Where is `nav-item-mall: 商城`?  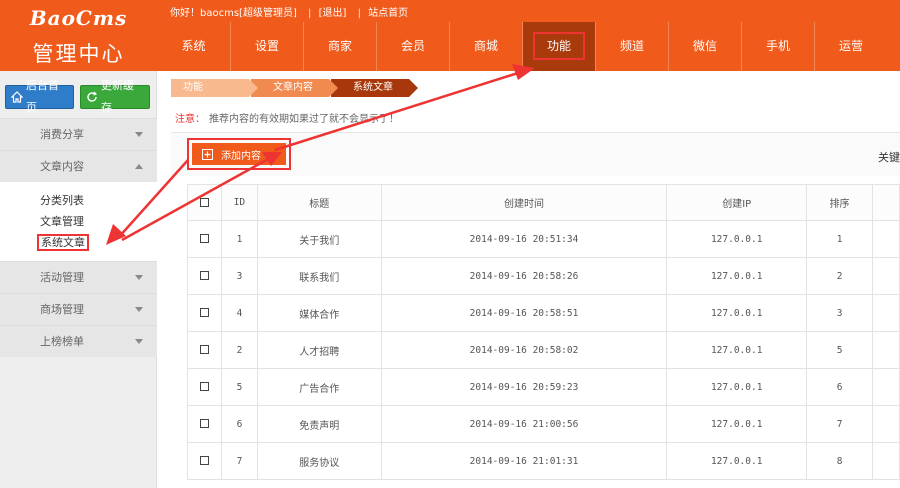
nav-item-mall: 商城 is located at coordinates (485, 46).